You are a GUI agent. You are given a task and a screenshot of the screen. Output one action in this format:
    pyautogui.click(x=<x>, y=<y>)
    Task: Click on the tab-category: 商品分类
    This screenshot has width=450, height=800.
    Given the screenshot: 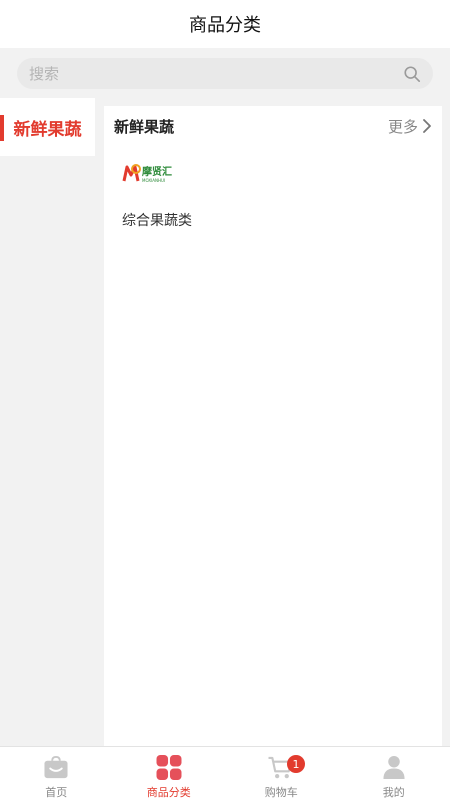 What is the action you would take?
    pyautogui.click(x=169, y=773)
    